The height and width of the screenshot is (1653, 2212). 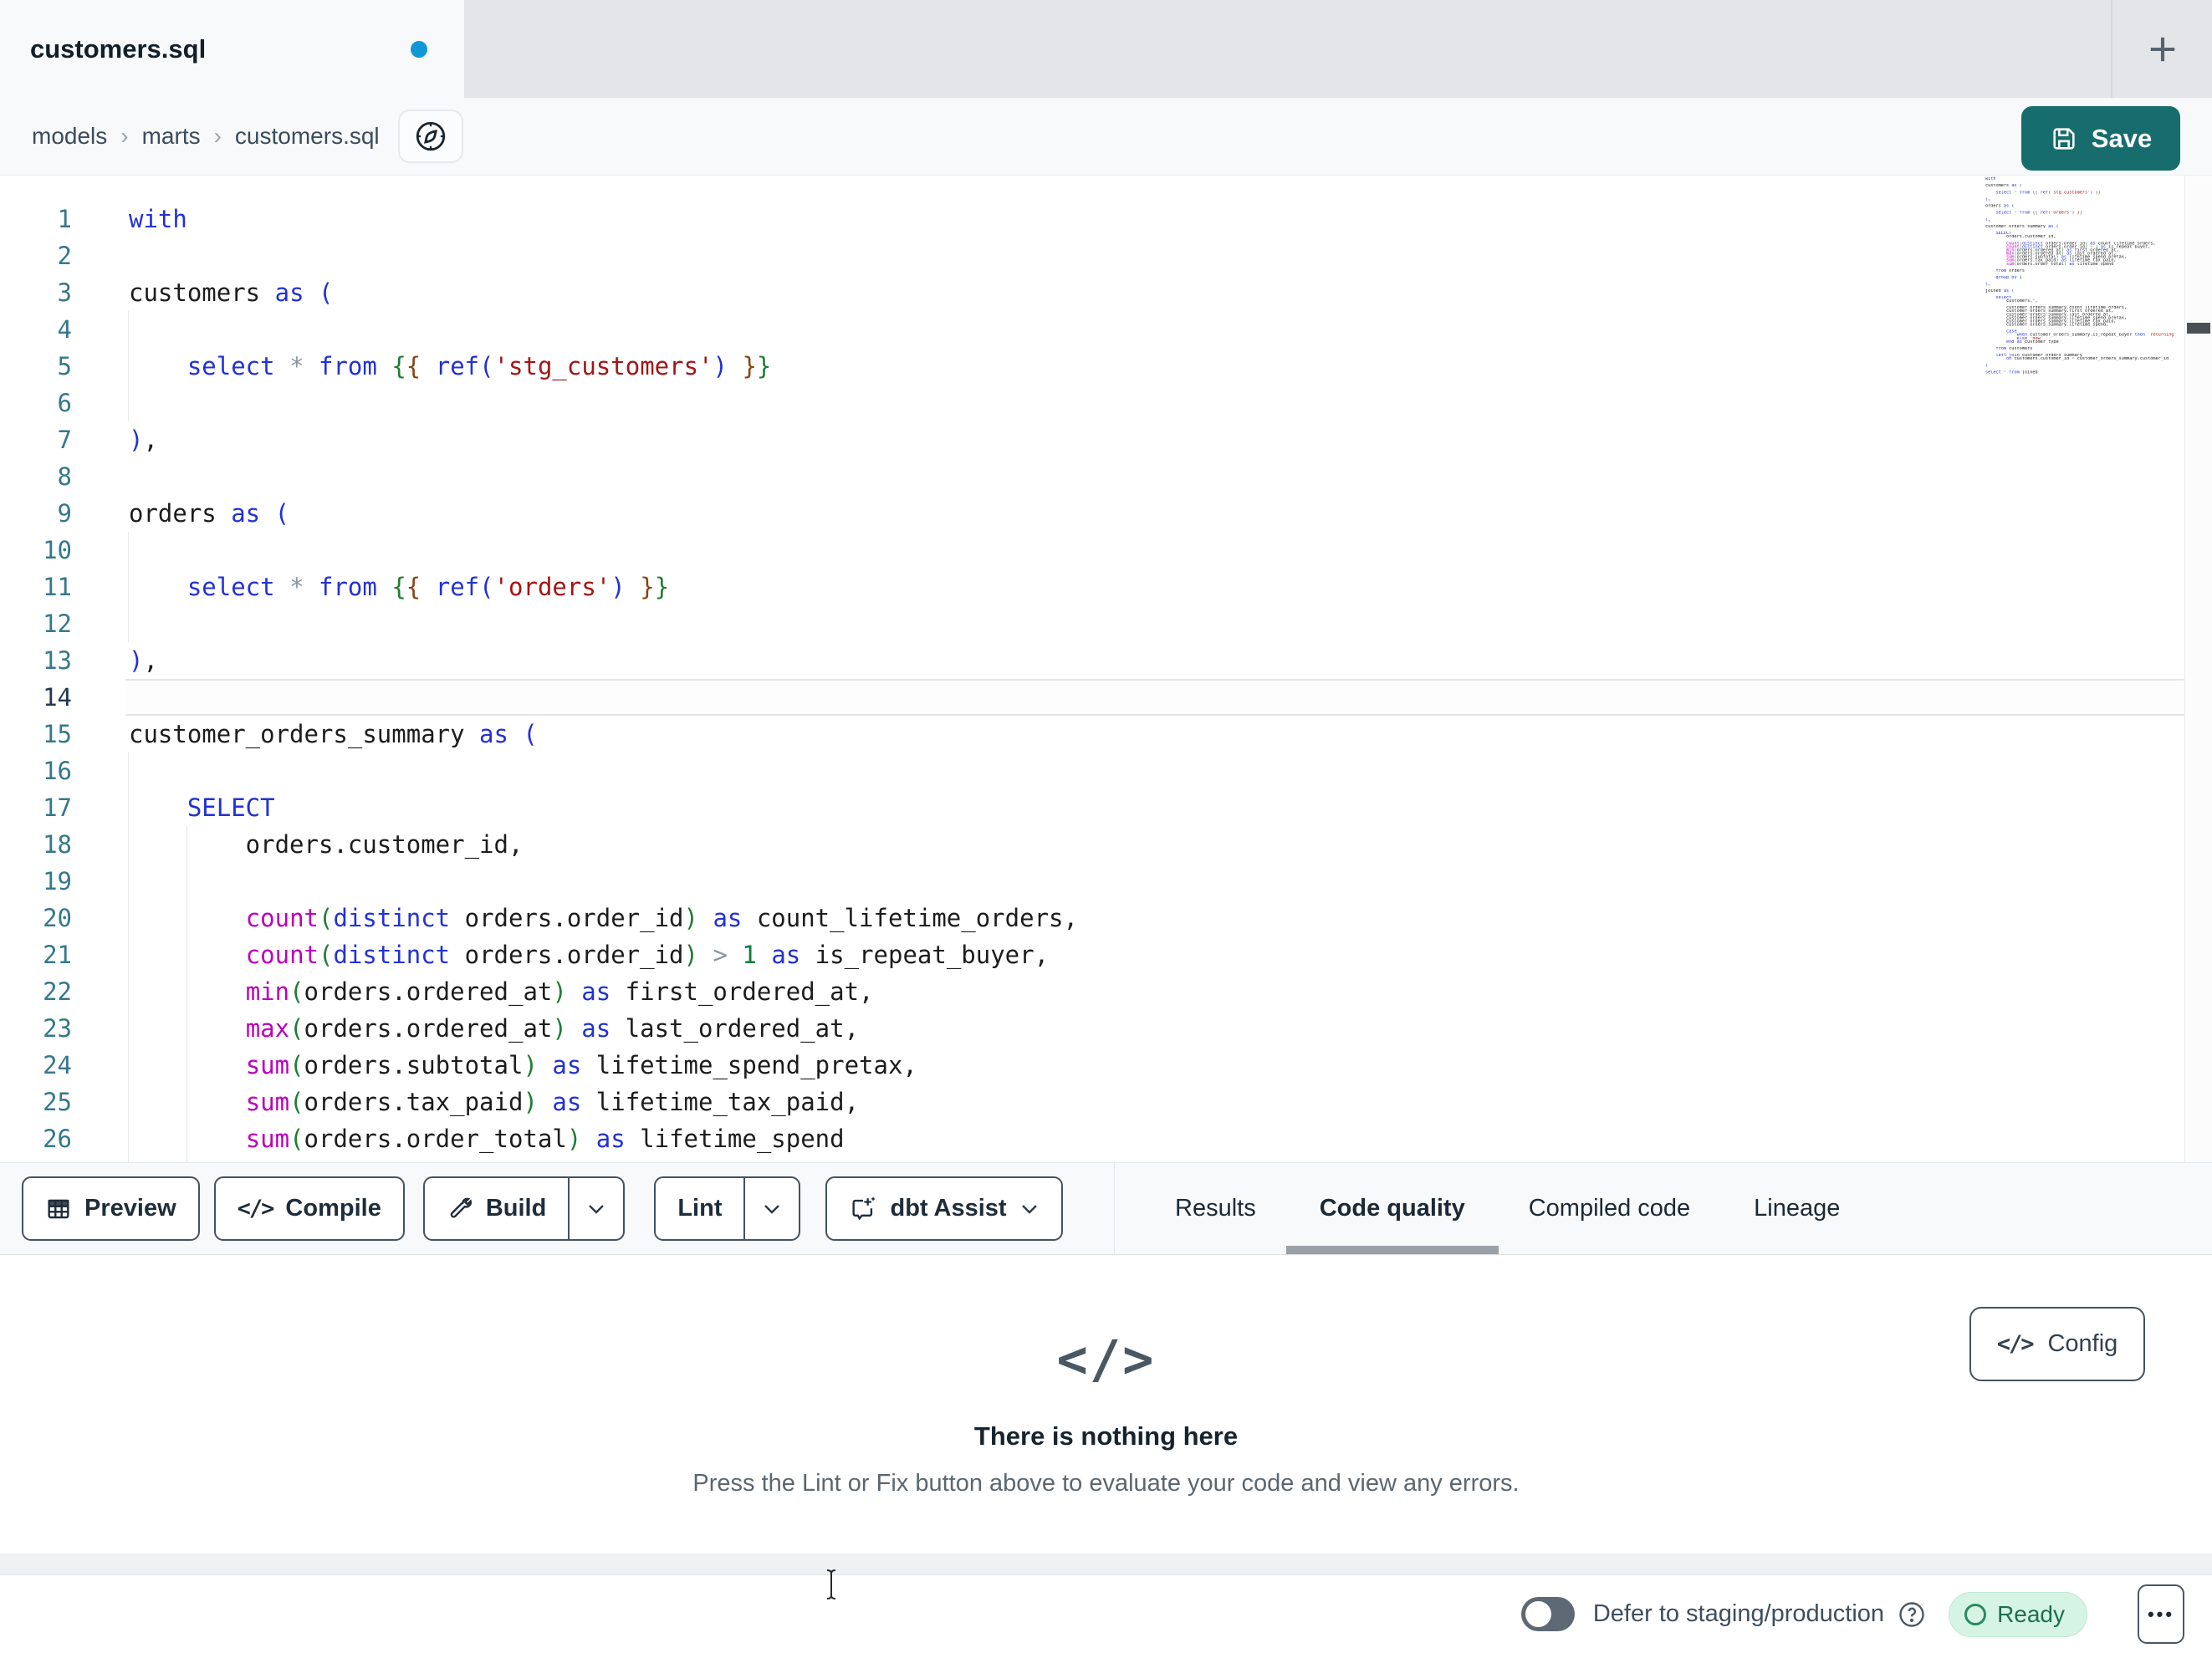 I want to click on panel-tab-code-quality: Code quality, so click(x=1392, y=1208).